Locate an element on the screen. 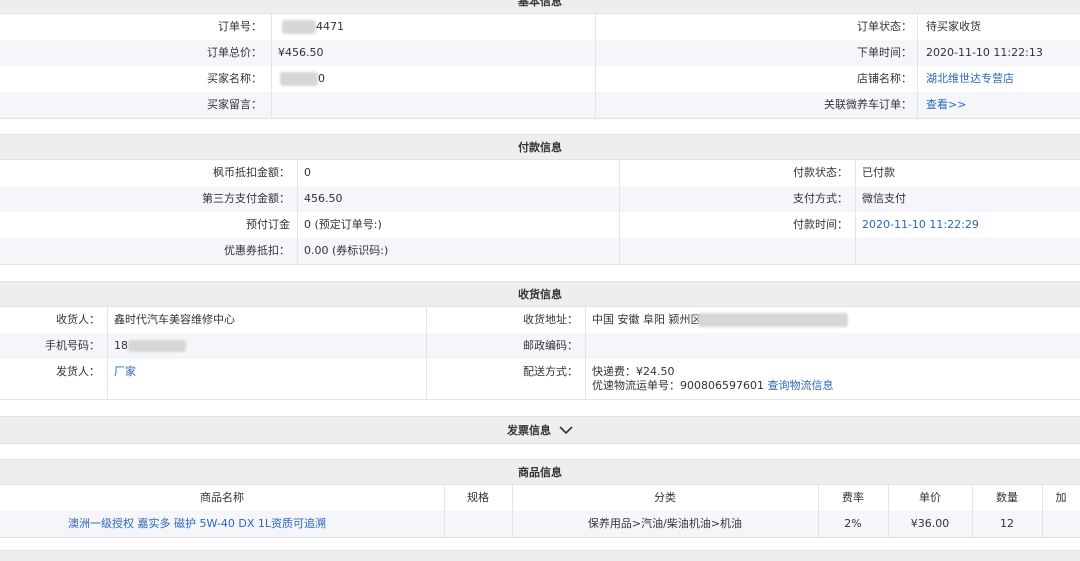  shipping-info-title: 收货信息 is located at coordinates (540, 294).